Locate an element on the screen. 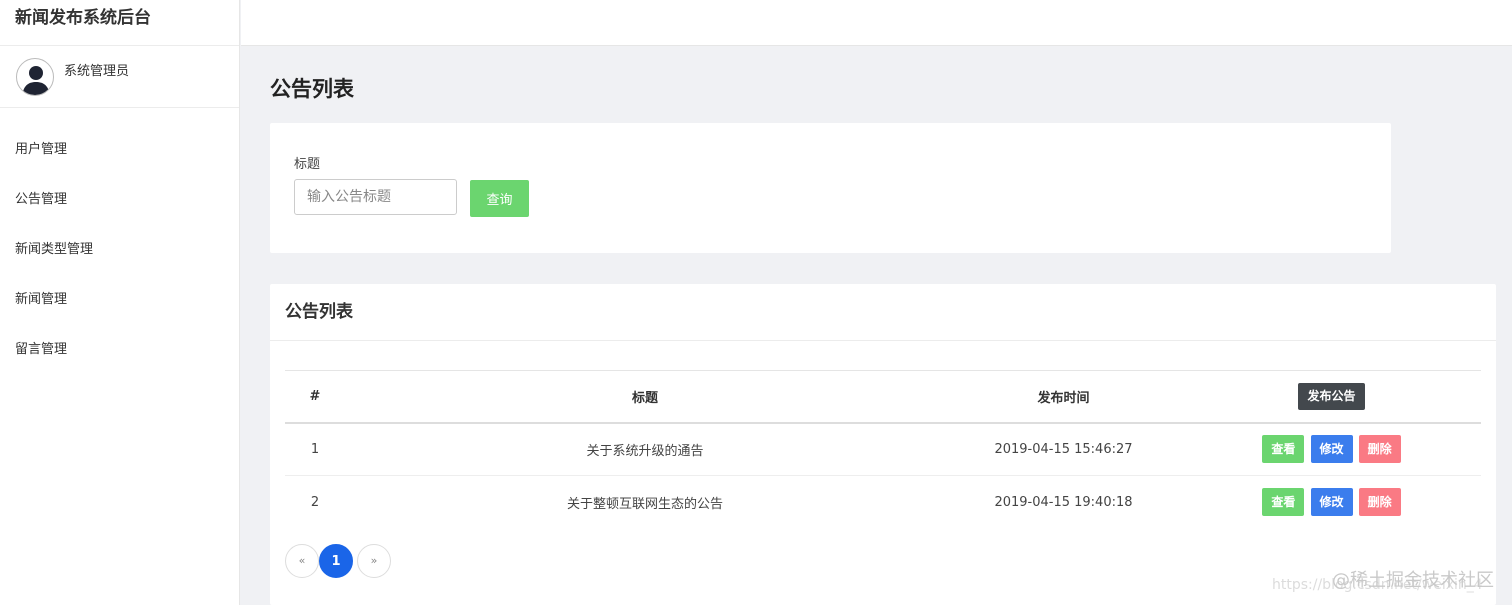 The height and width of the screenshot is (605, 1512). search-label: 标题 is located at coordinates (307, 164).